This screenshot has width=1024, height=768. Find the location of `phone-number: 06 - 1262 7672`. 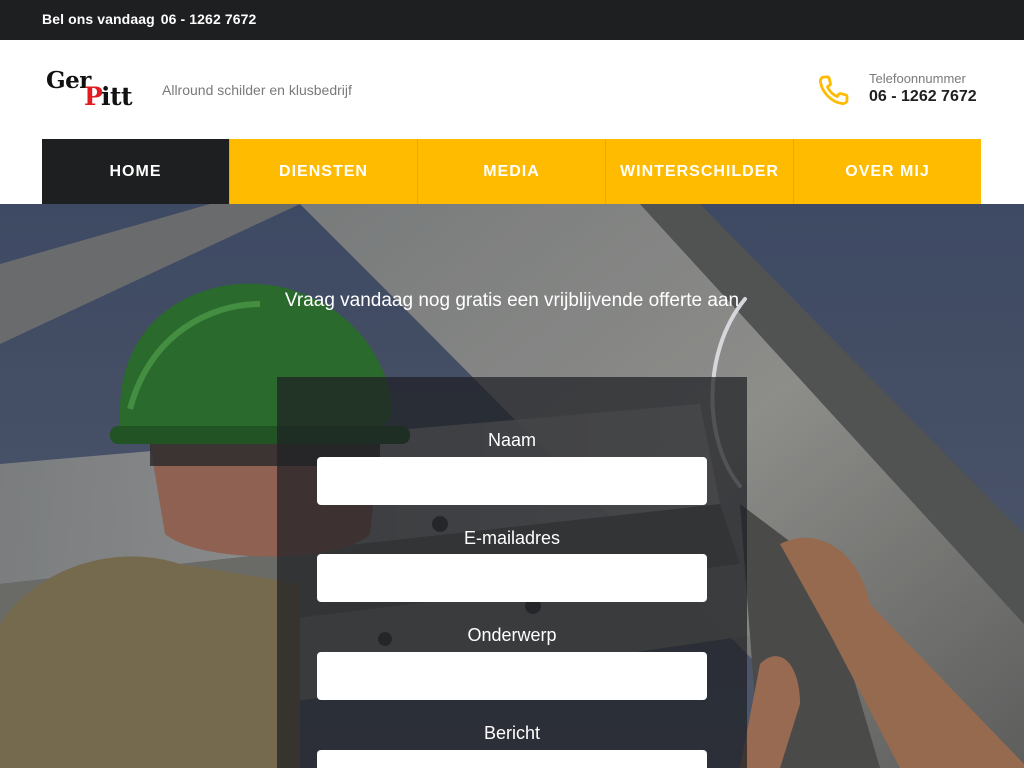

phone-number: 06 - 1262 7672 is located at coordinates (923, 97).